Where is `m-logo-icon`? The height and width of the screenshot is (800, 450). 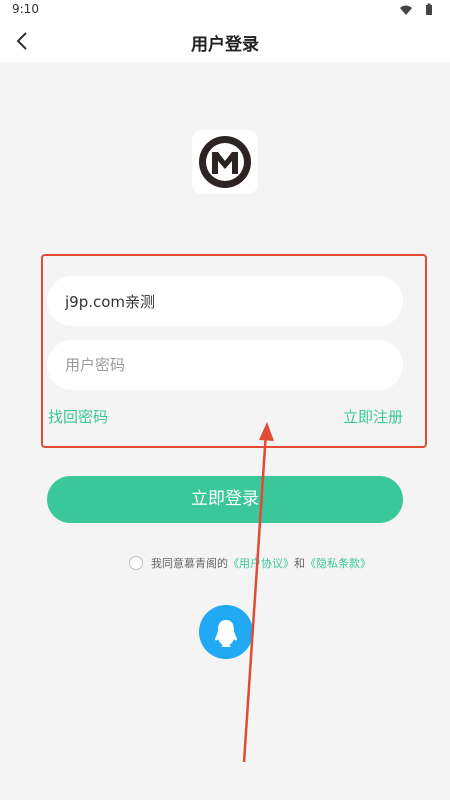
m-logo-icon is located at coordinates (225, 162).